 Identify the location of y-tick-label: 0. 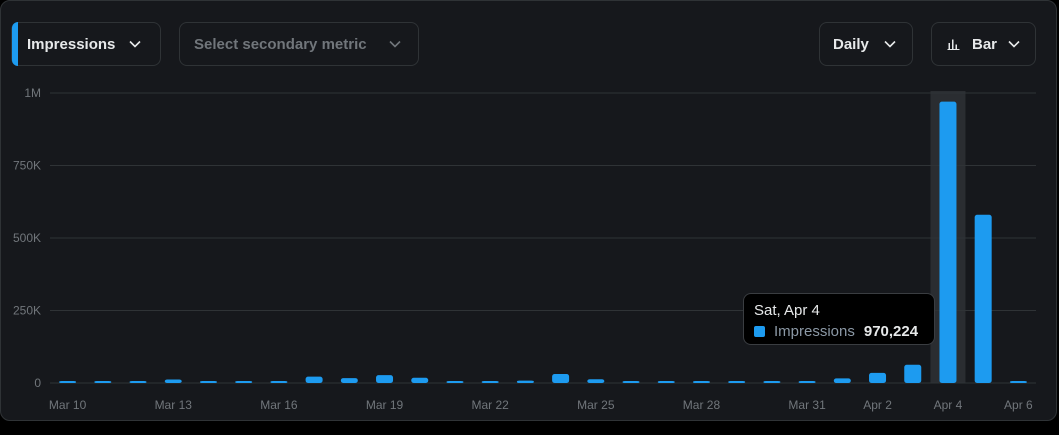
(37, 383).